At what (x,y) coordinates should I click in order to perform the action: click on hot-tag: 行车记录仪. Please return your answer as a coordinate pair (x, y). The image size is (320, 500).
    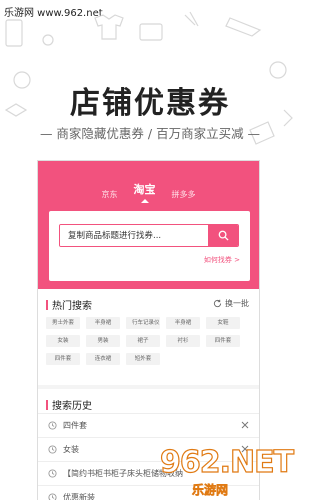
    Looking at the image, I should click on (143, 323).